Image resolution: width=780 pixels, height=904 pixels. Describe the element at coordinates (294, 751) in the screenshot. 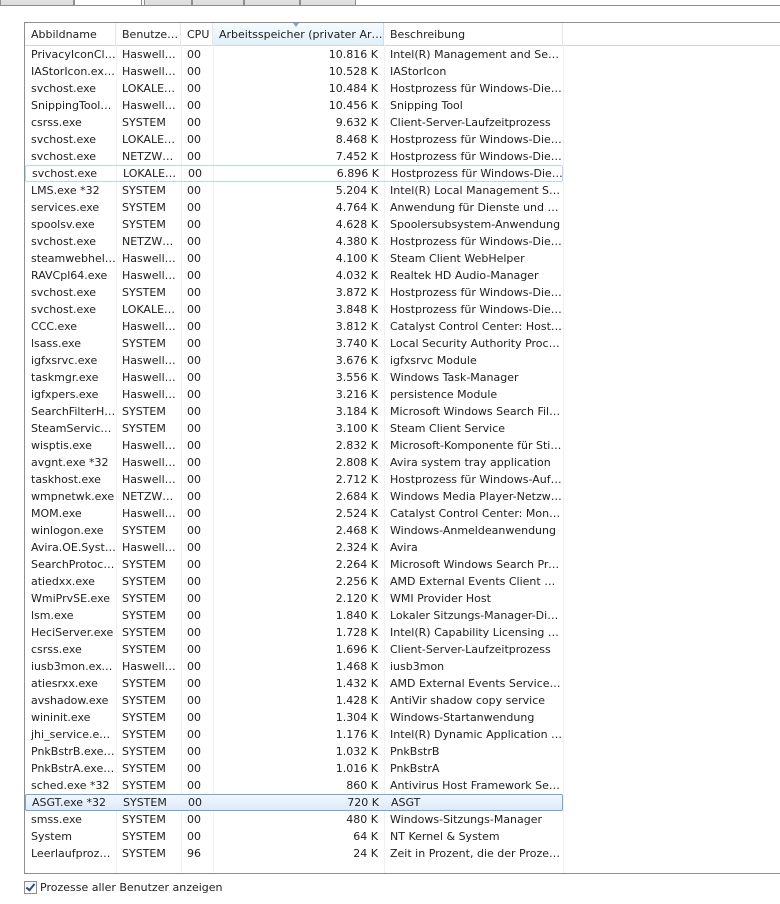

I see `table-row: PnkBstrB.exe … SYSTEM 00 1.032 K PnkBstrB` at that location.